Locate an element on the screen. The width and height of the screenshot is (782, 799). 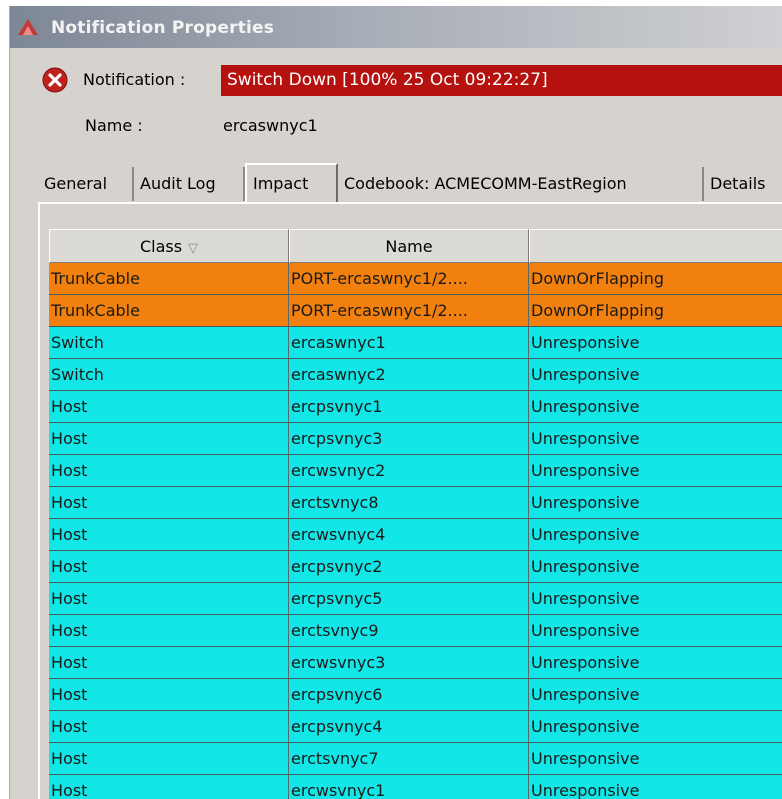
app-logo-icon is located at coordinates (28, 27).